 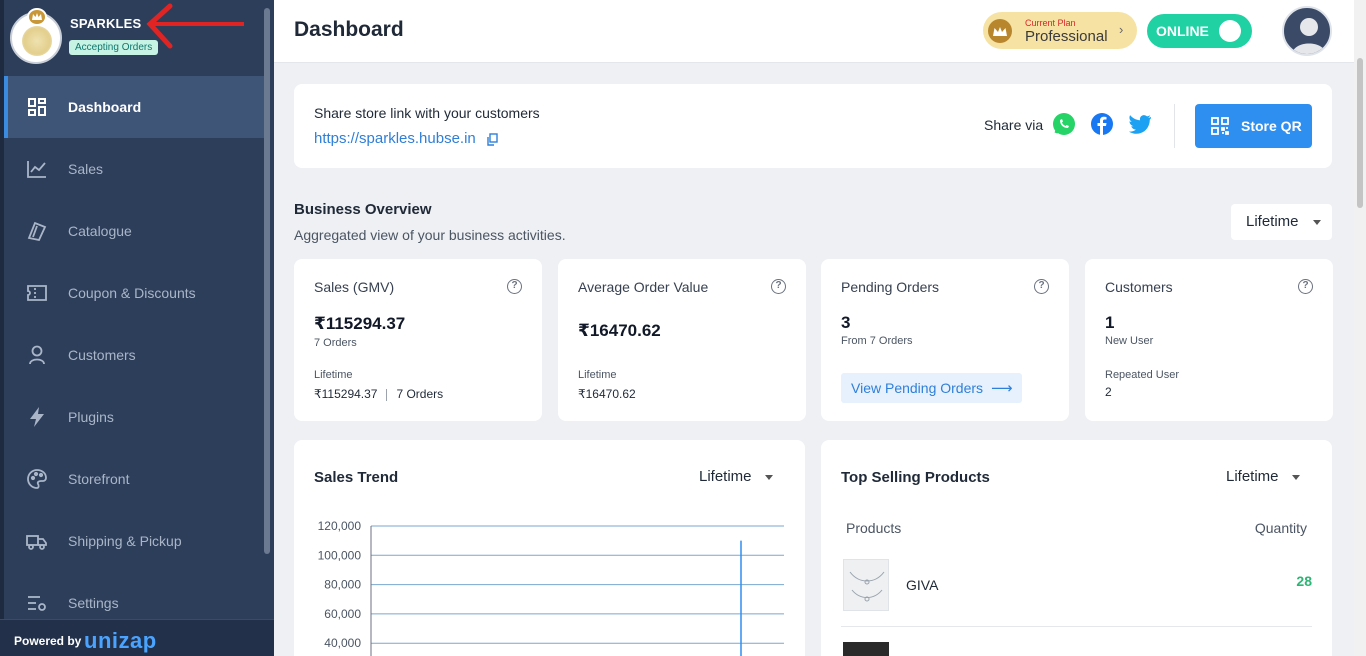 I want to click on whatsapp-icon, so click(x=1064, y=124).